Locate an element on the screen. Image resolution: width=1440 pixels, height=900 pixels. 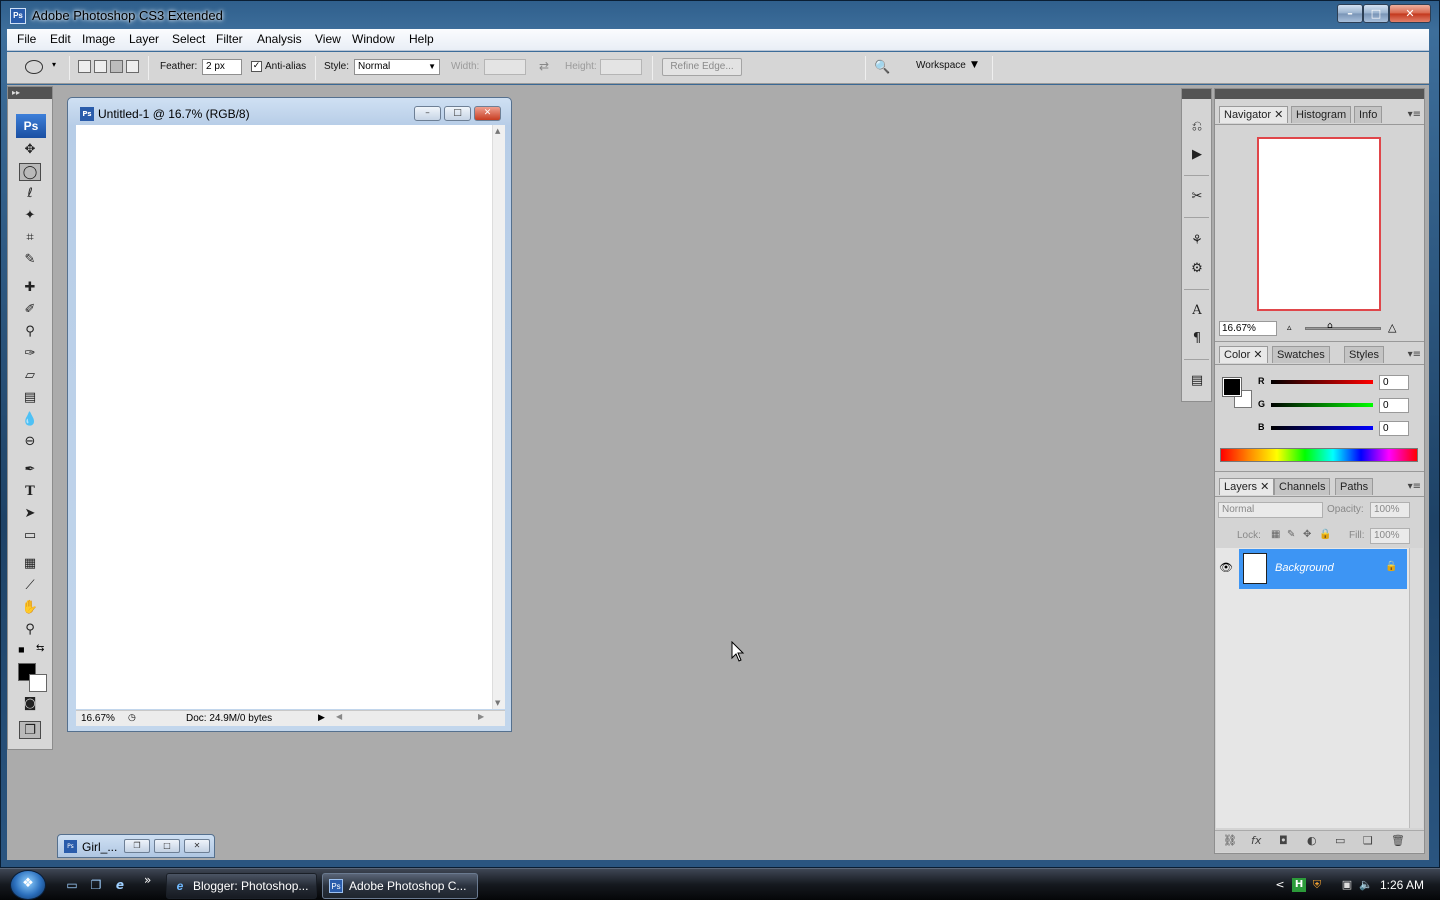
chevron-down-icon: ▾ is located at coordinates (54, 64).